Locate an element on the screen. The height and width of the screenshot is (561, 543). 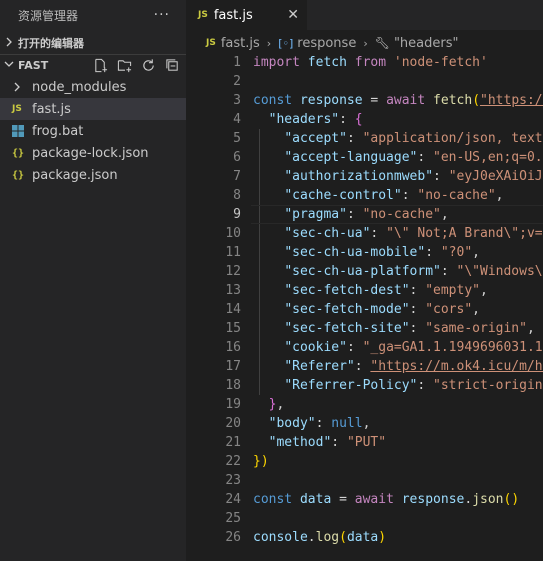
tab-fast-js: JS fast.js ✕ is located at coordinates (247, 15).